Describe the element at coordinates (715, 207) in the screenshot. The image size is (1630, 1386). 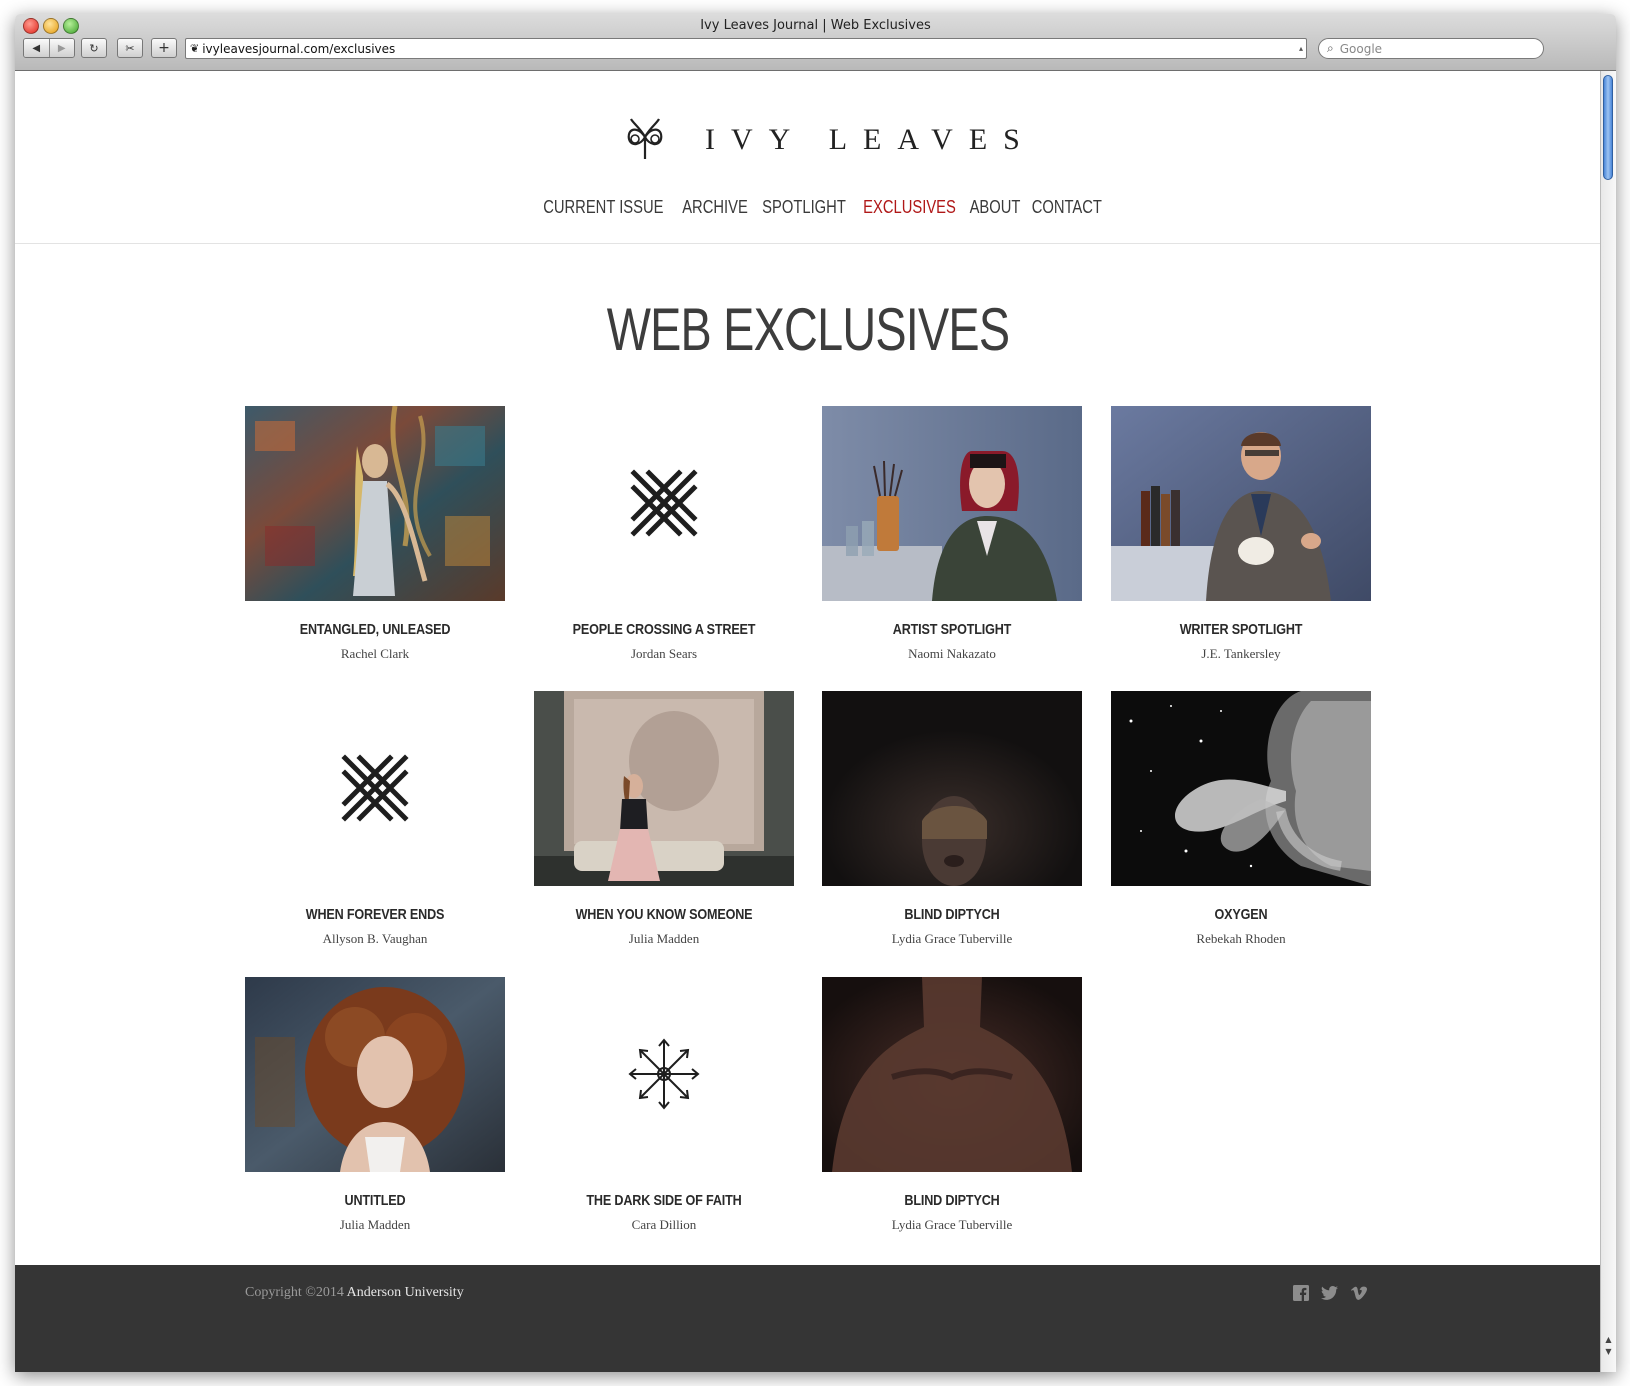
I see `nav-archive: ARCHIVE` at that location.